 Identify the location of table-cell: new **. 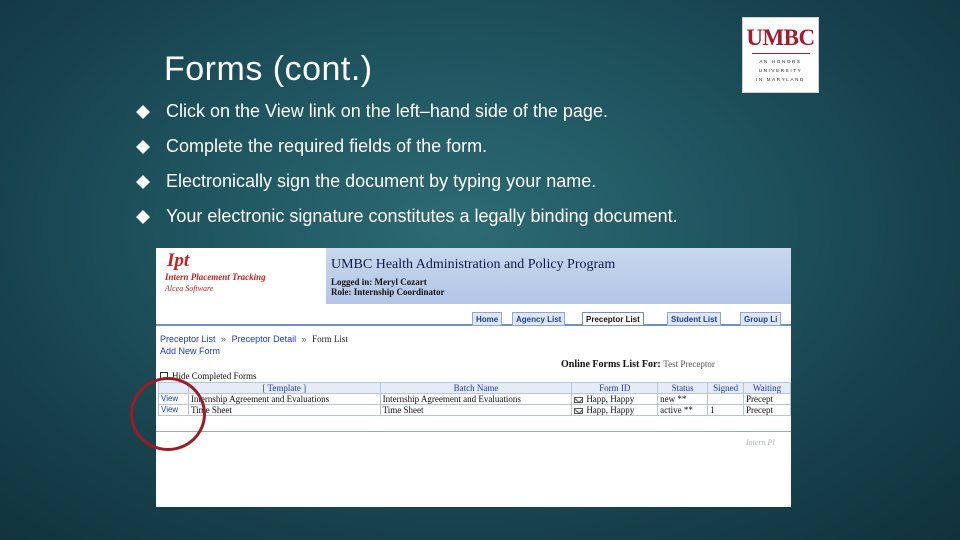
(683, 399).